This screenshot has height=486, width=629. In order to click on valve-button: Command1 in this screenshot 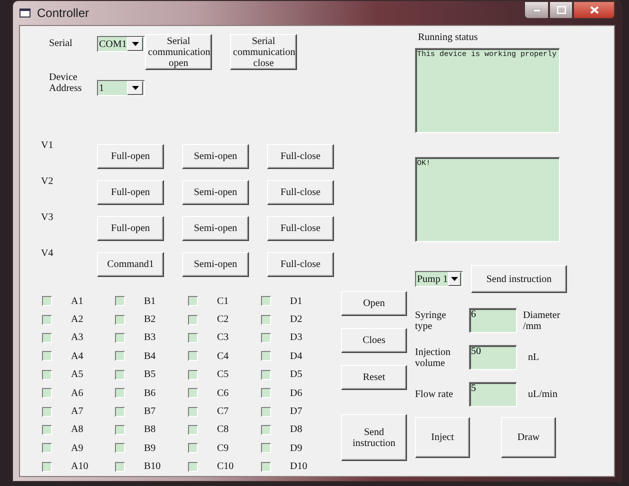, I will do `click(130, 264)`.